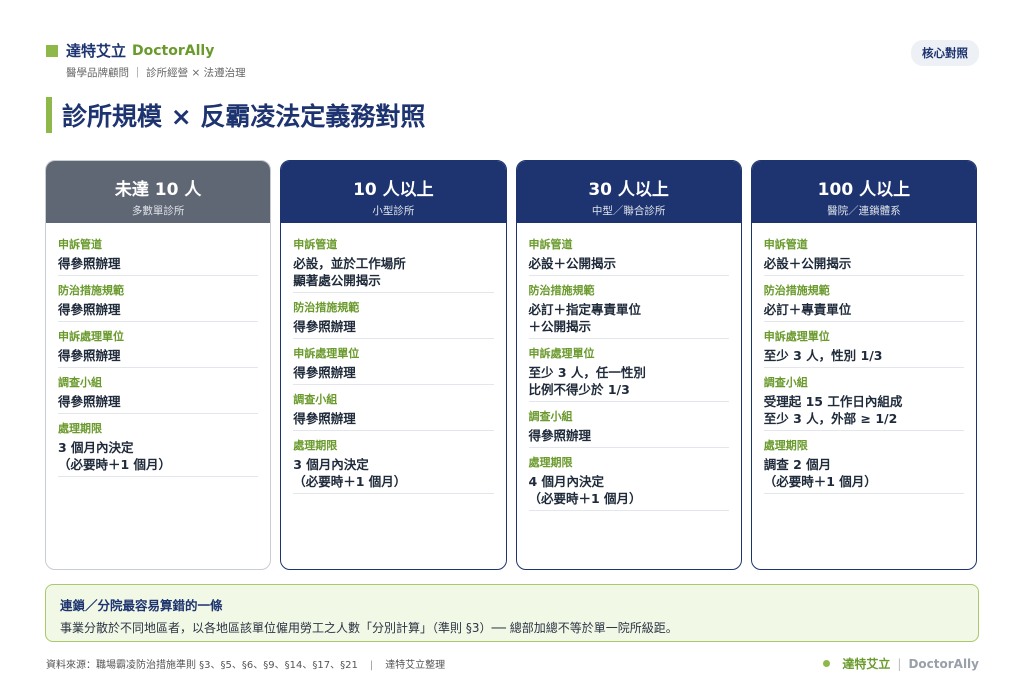 The width and height of the screenshot is (1024, 691). I want to click on footer-brand: 達特艾立 | DoctorAlly, so click(901, 663).